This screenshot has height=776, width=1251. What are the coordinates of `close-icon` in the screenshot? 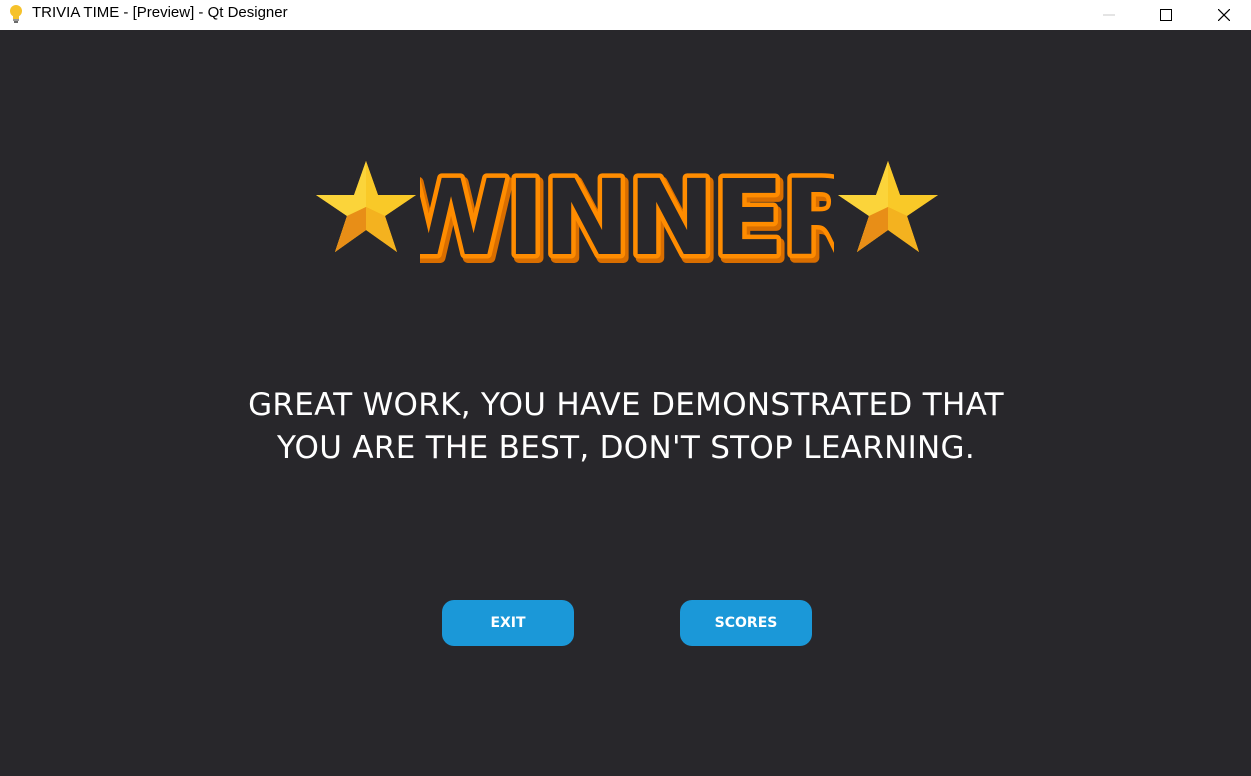 It's located at (1224, 15).